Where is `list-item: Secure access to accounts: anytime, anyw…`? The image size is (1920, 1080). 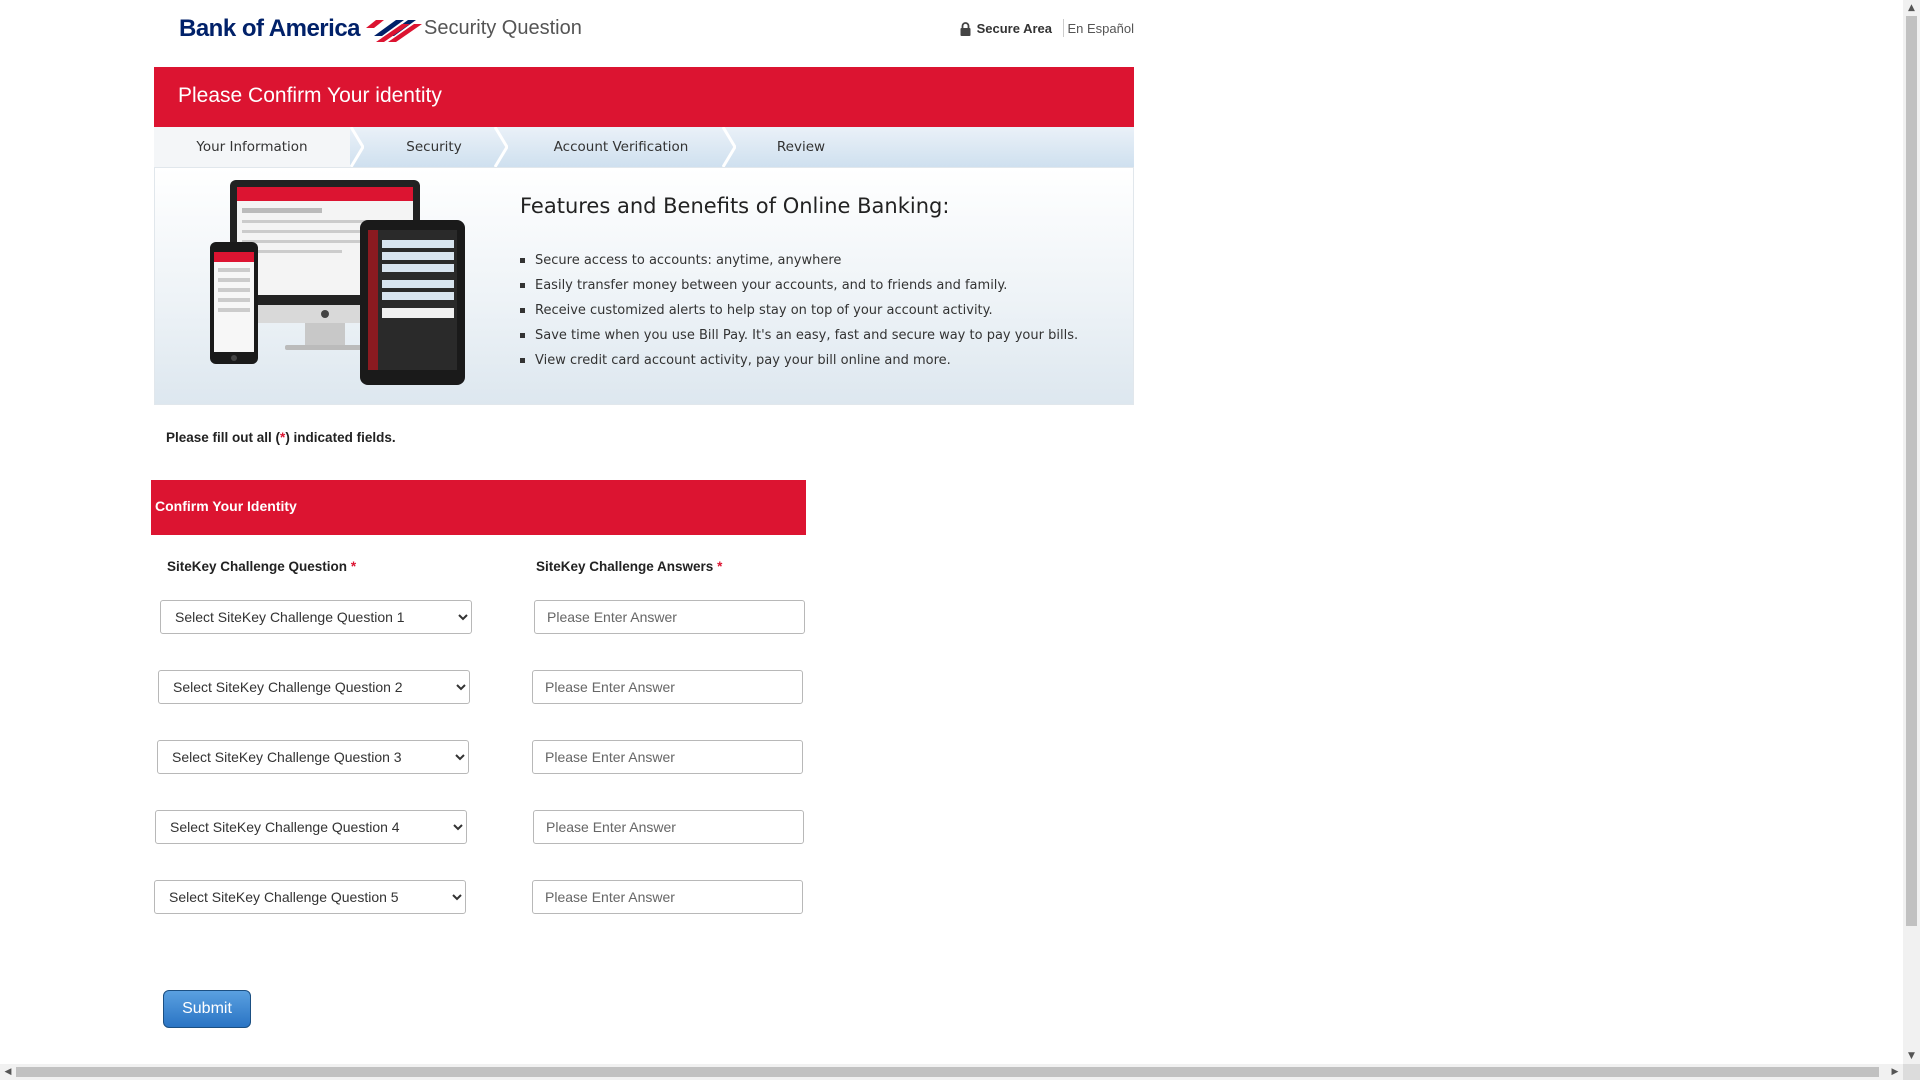 list-item: Secure access to accounts: anytime, anyw… is located at coordinates (798, 260).